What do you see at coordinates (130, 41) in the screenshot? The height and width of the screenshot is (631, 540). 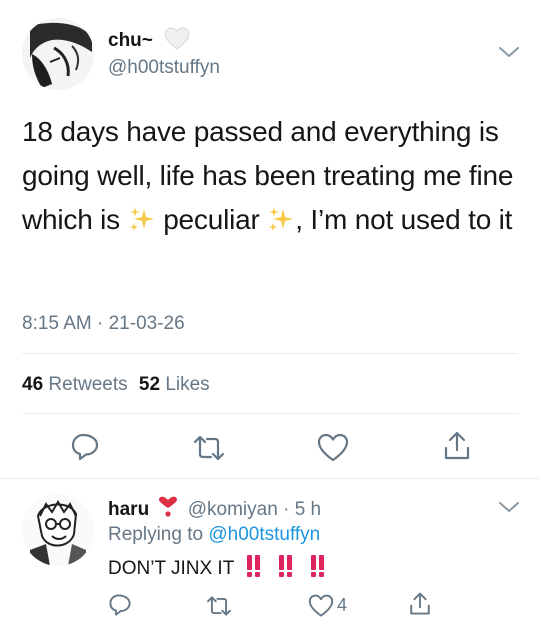 I see `author-display-name: chu~` at bounding box center [130, 41].